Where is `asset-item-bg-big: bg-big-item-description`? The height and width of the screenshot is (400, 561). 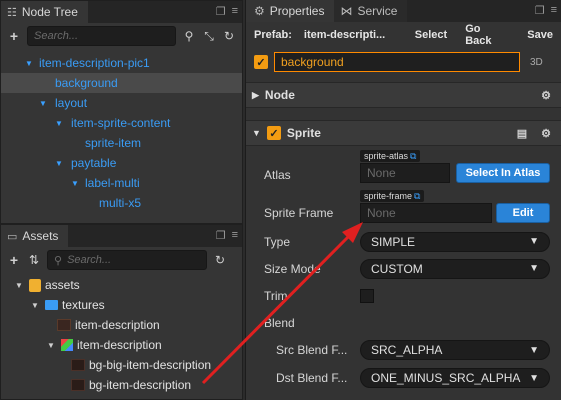 asset-item-bg-big: bg-big-item-description is located at coordinates (121, 365).